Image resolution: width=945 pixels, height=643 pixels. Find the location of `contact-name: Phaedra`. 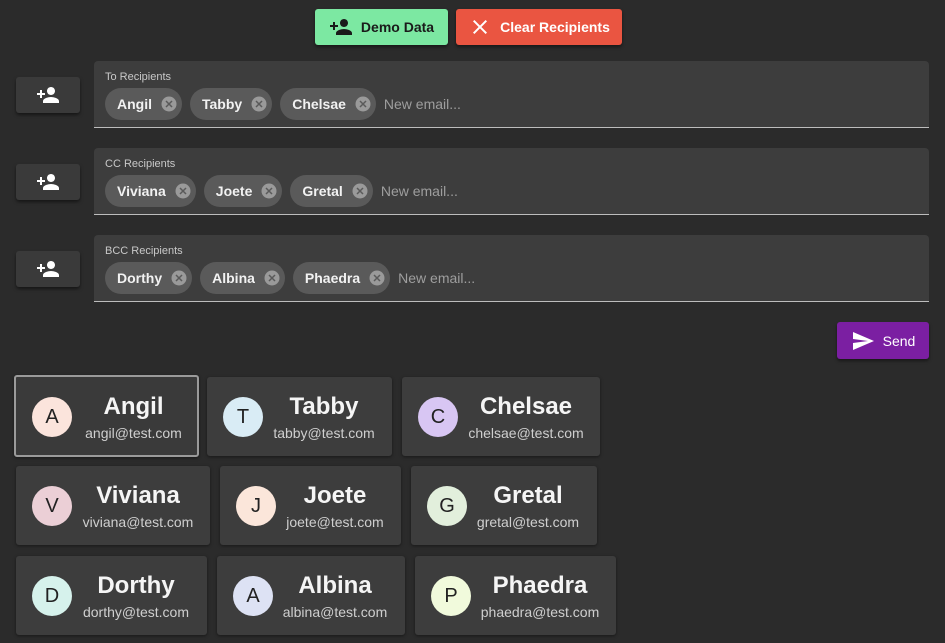

contact-name: Phaedra is located at coordinates (540, 585).